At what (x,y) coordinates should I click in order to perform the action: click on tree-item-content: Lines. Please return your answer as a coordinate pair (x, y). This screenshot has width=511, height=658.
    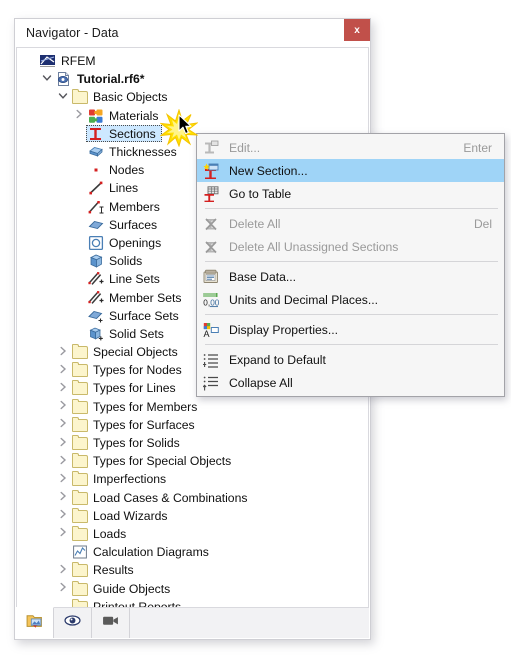
    Looking at the image, I should click on (115, 188).